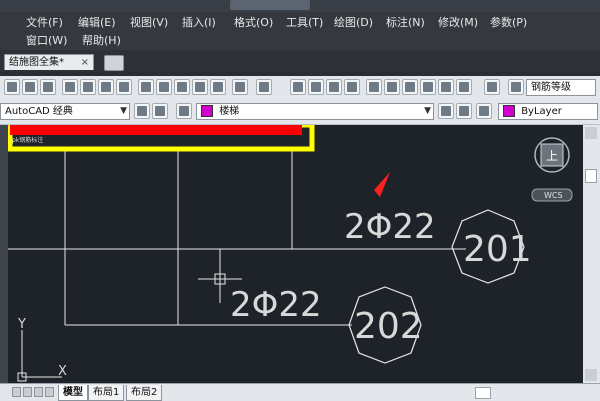 This screenshot has height=401, width=600. What do you see at coordinates (446, 87) in the screenshot?
I see `markup-icon` at bounding box center [446, 87].